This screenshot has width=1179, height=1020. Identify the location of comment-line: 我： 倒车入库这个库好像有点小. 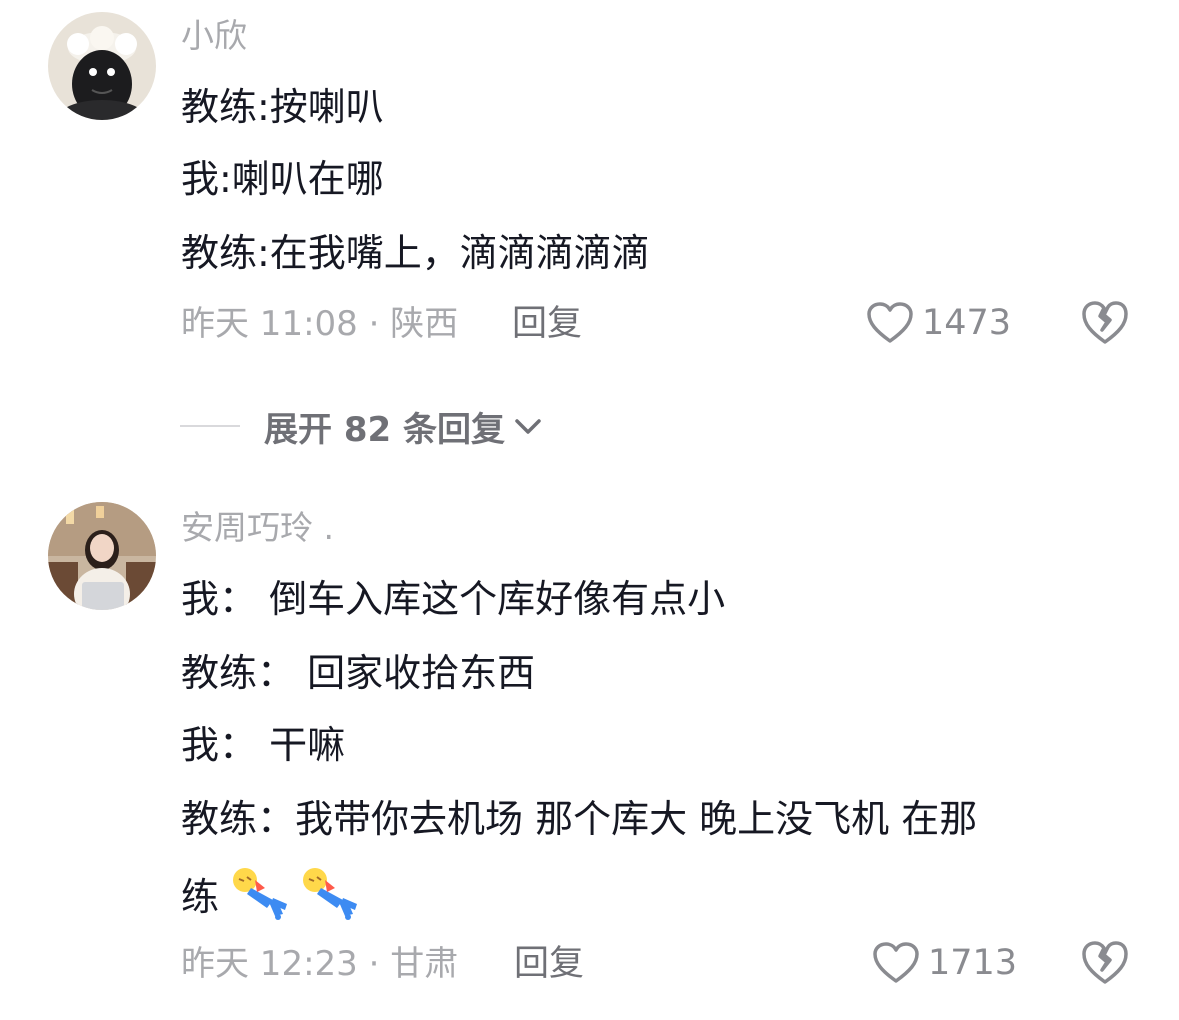
(453, 599).